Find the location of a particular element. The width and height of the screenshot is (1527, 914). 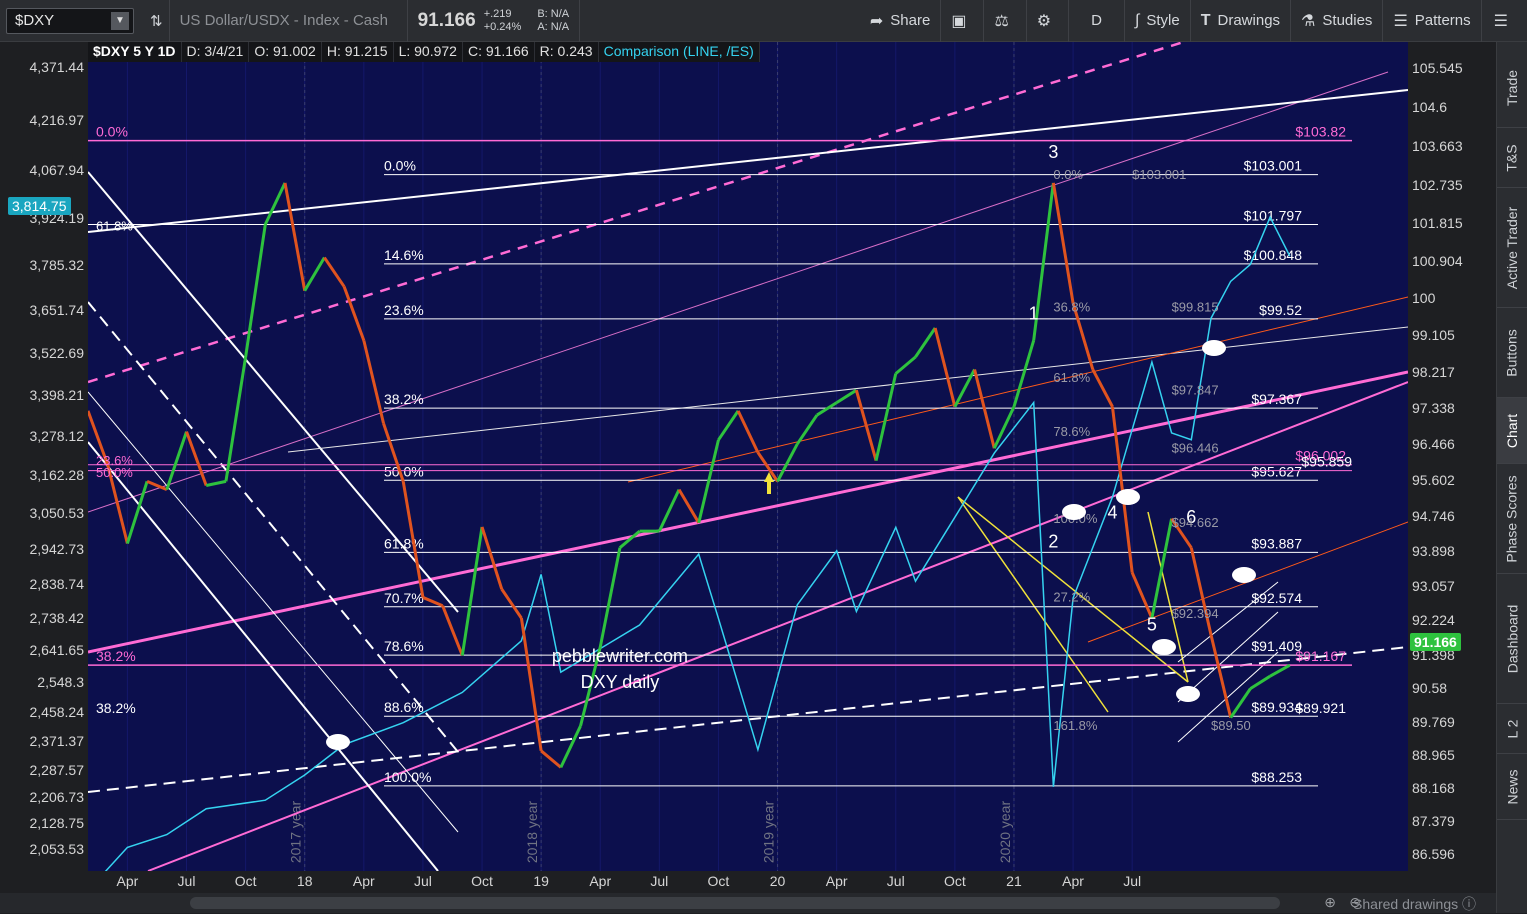

pink-level-label: 38.2% is located at coordinates (116, 656).